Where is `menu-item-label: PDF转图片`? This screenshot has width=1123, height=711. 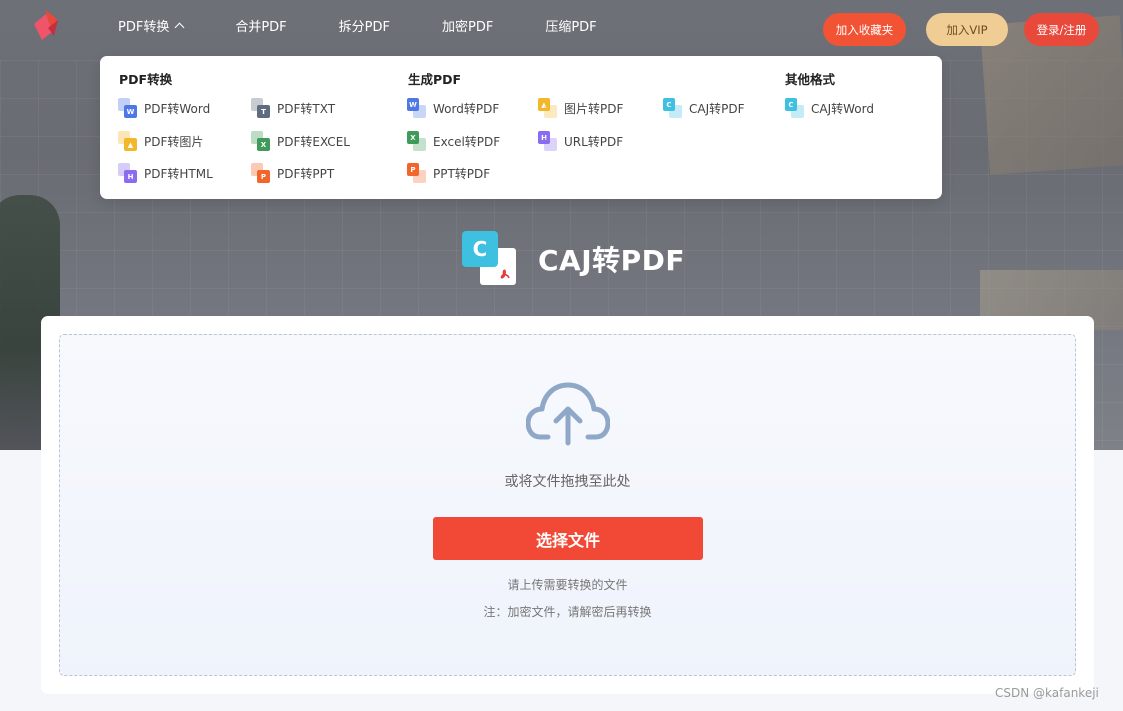
menu-item-label: PDF转图片 is located at coordinates (174, 141).